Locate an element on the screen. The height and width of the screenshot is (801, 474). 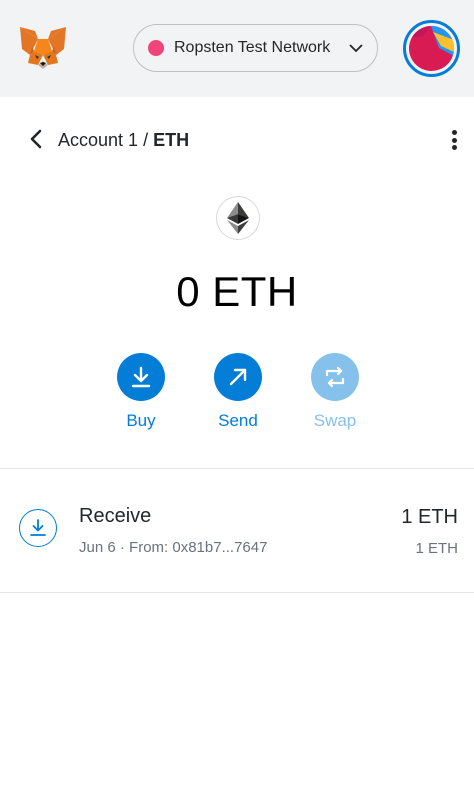
back-arrow-icon is located at coordinates (36, 139).